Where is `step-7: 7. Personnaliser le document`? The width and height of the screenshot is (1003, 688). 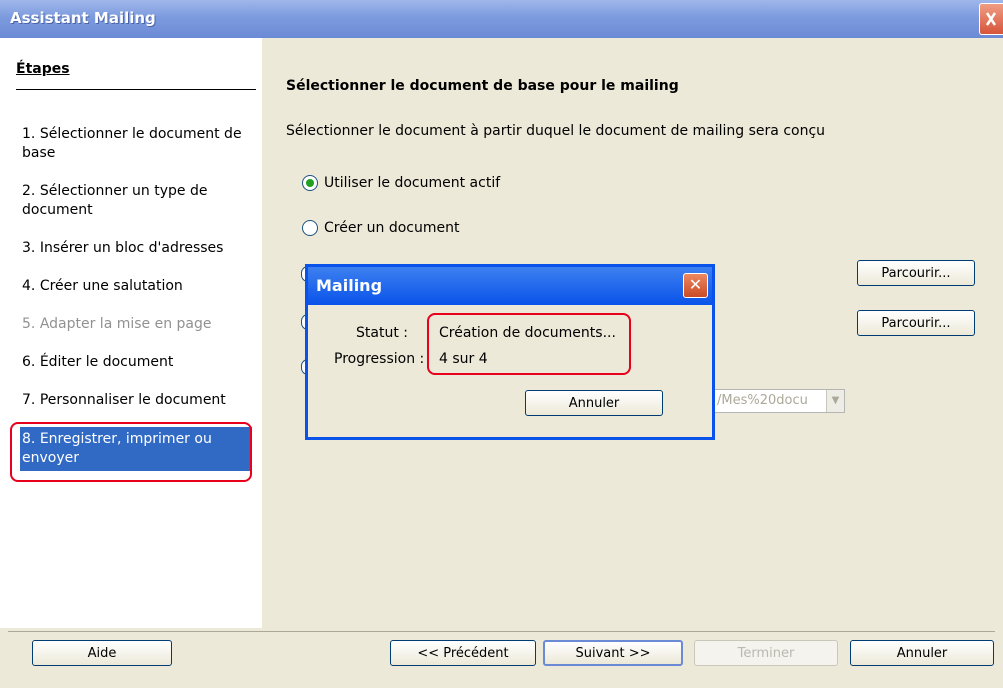 step-7: 7. Personnaliser le document is located at coordinates (136, 400).